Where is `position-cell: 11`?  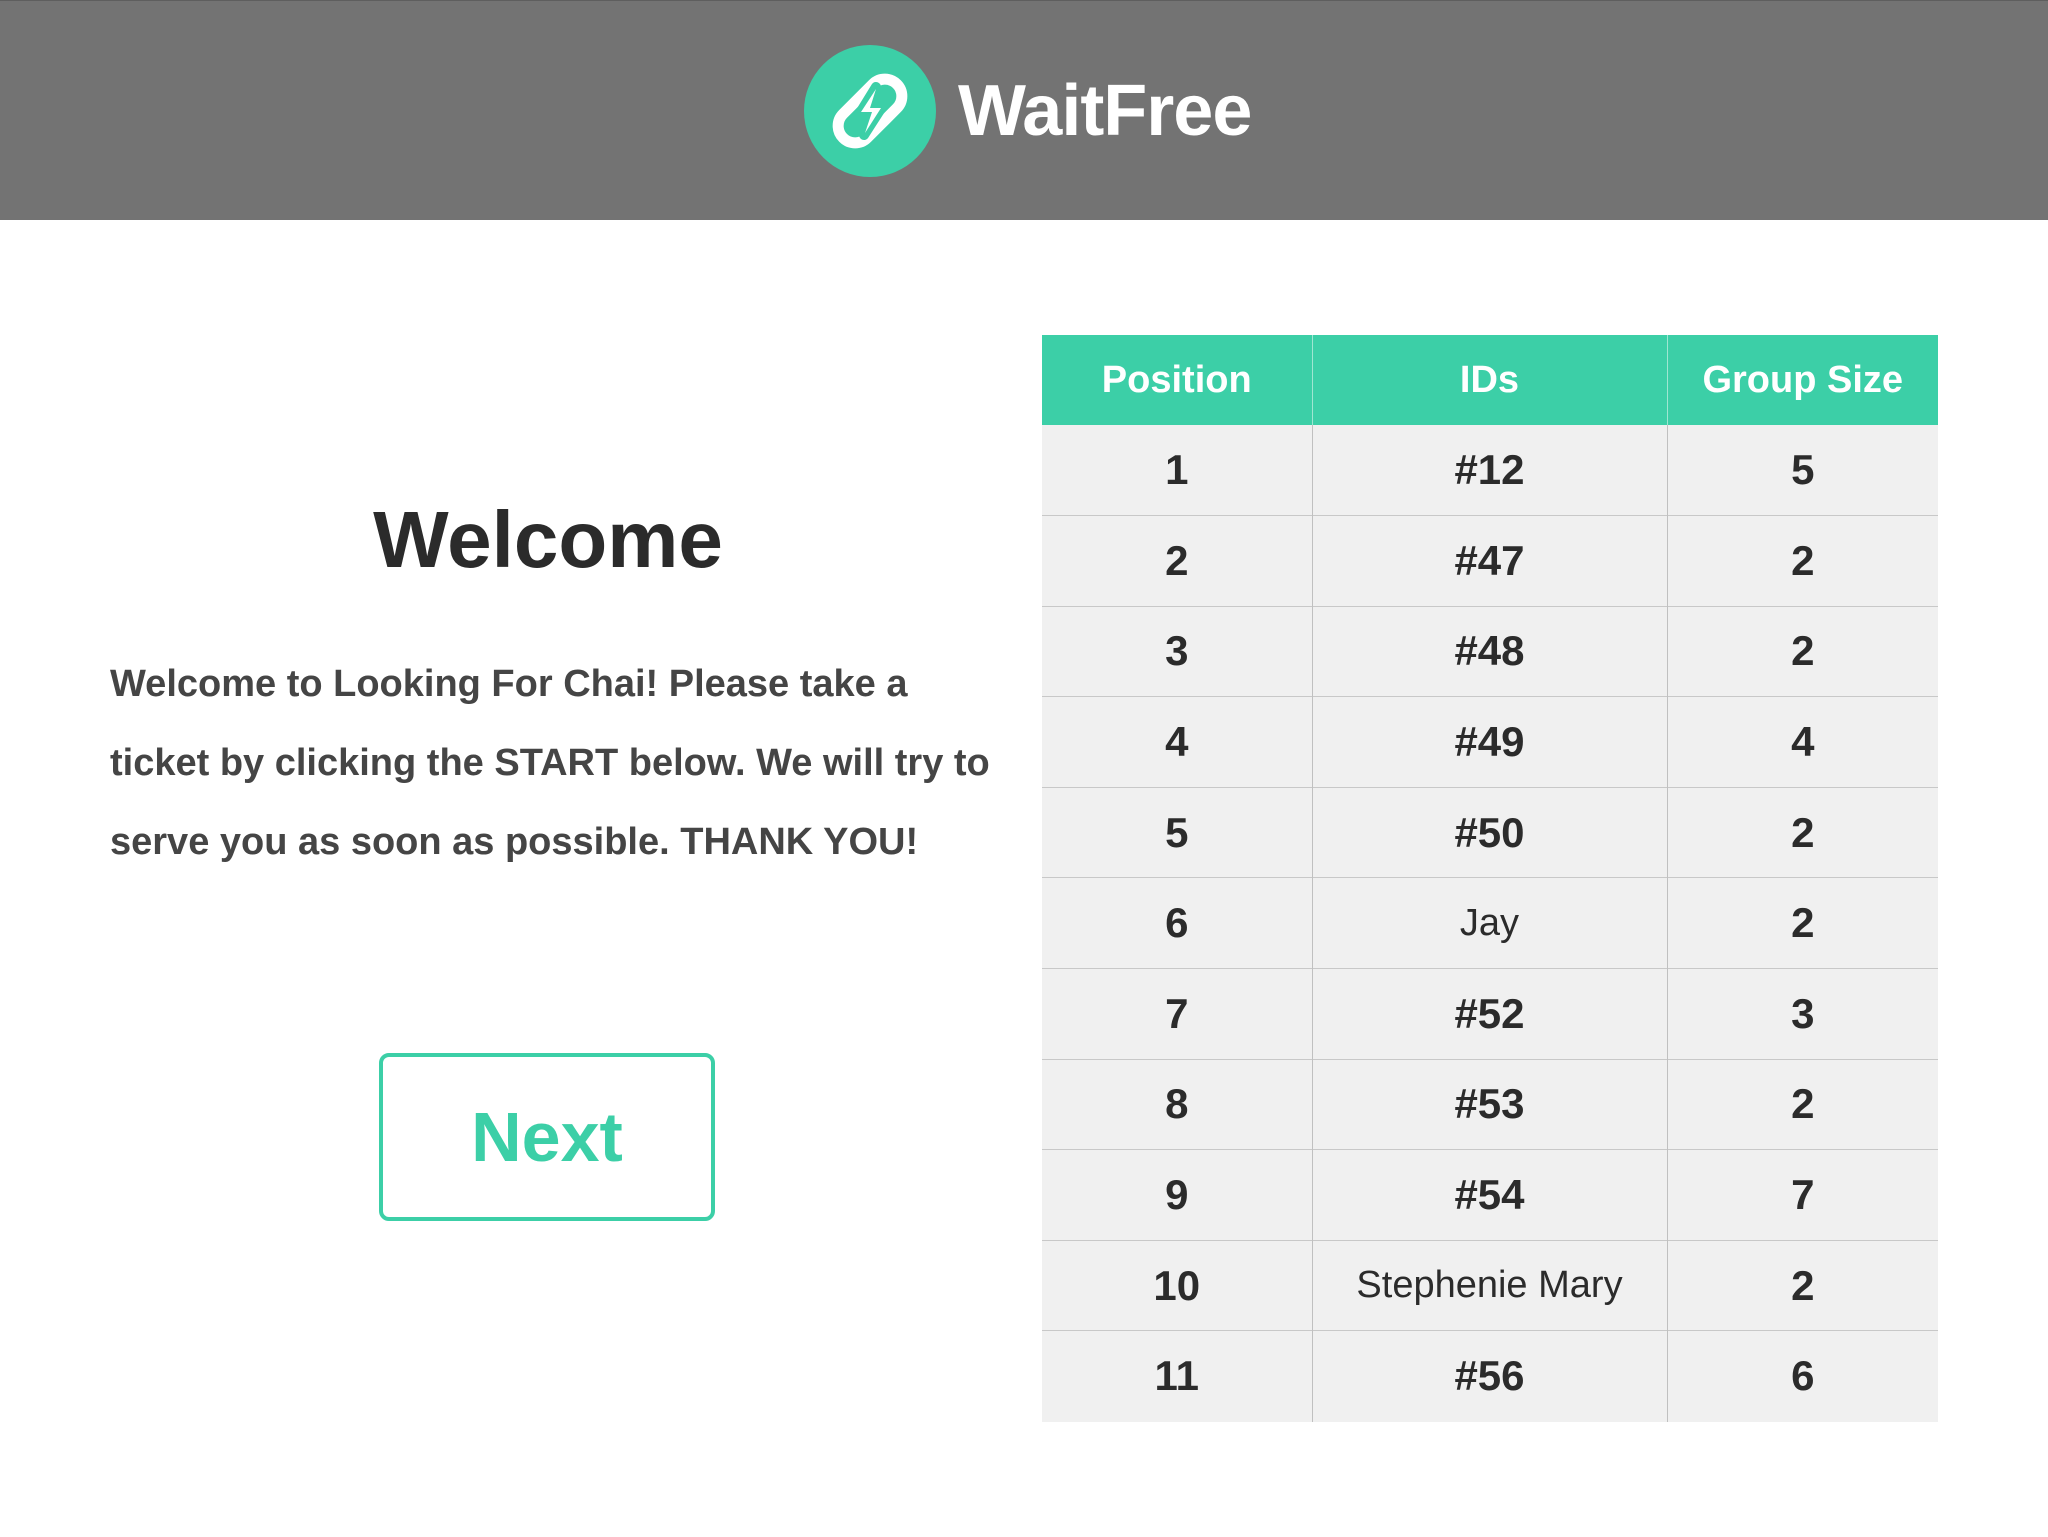 position-cell: 11 is located at coordinates (1177, 1376).